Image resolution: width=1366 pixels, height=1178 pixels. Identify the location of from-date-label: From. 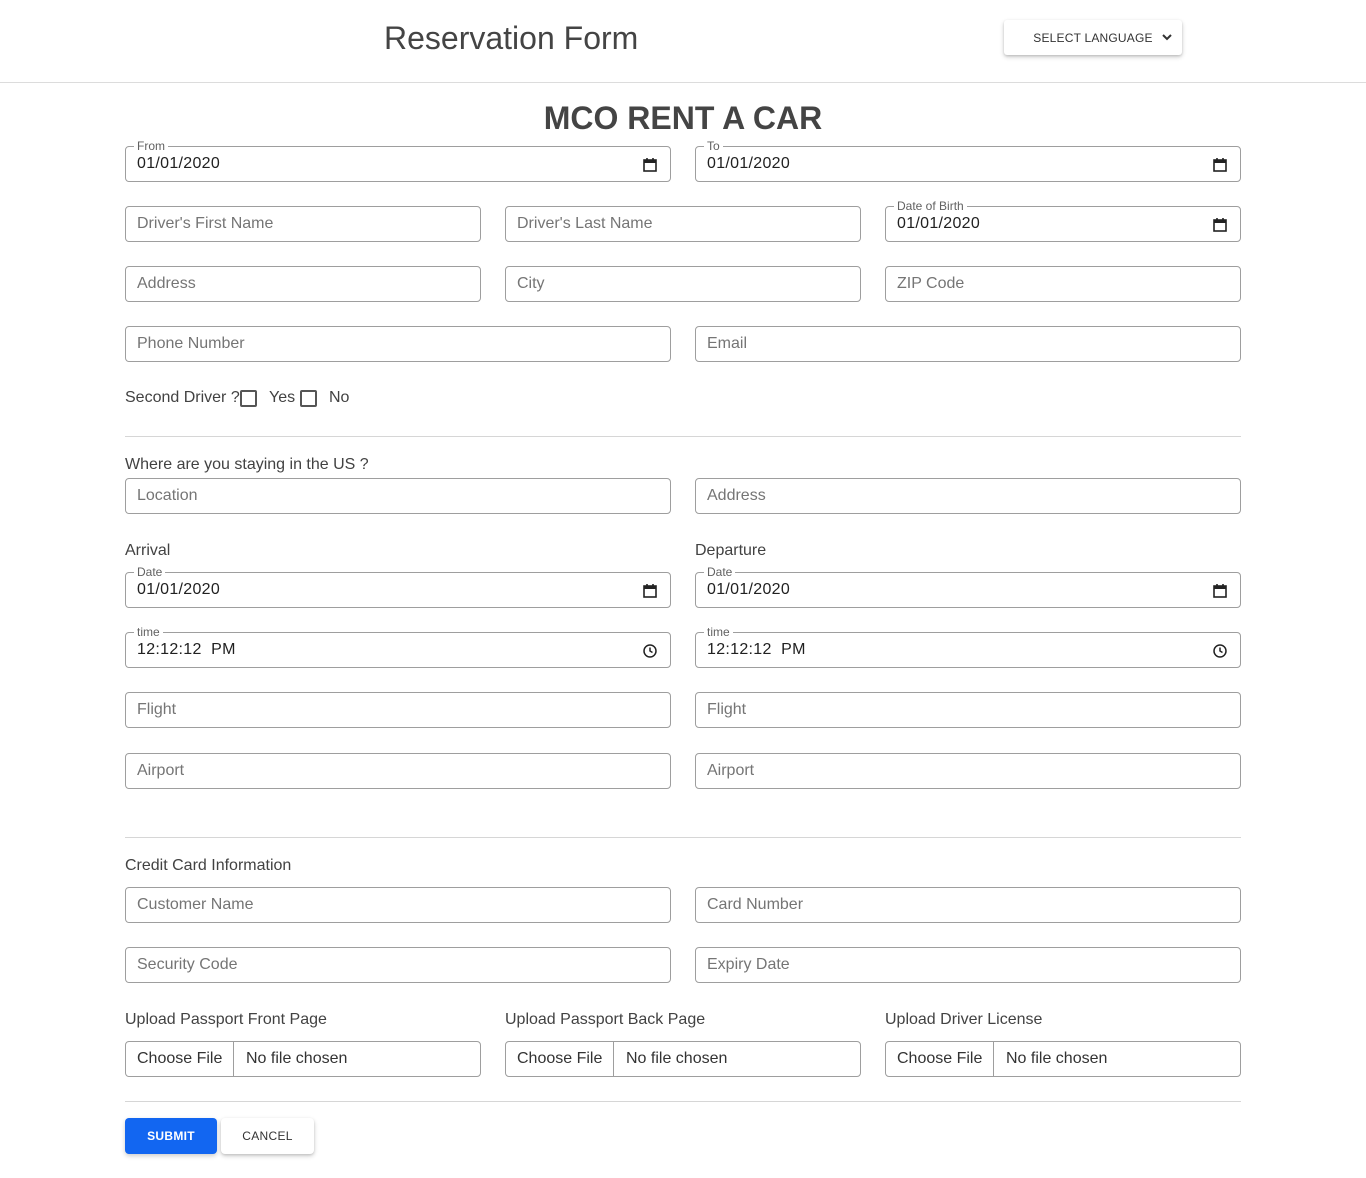
(151, 146).